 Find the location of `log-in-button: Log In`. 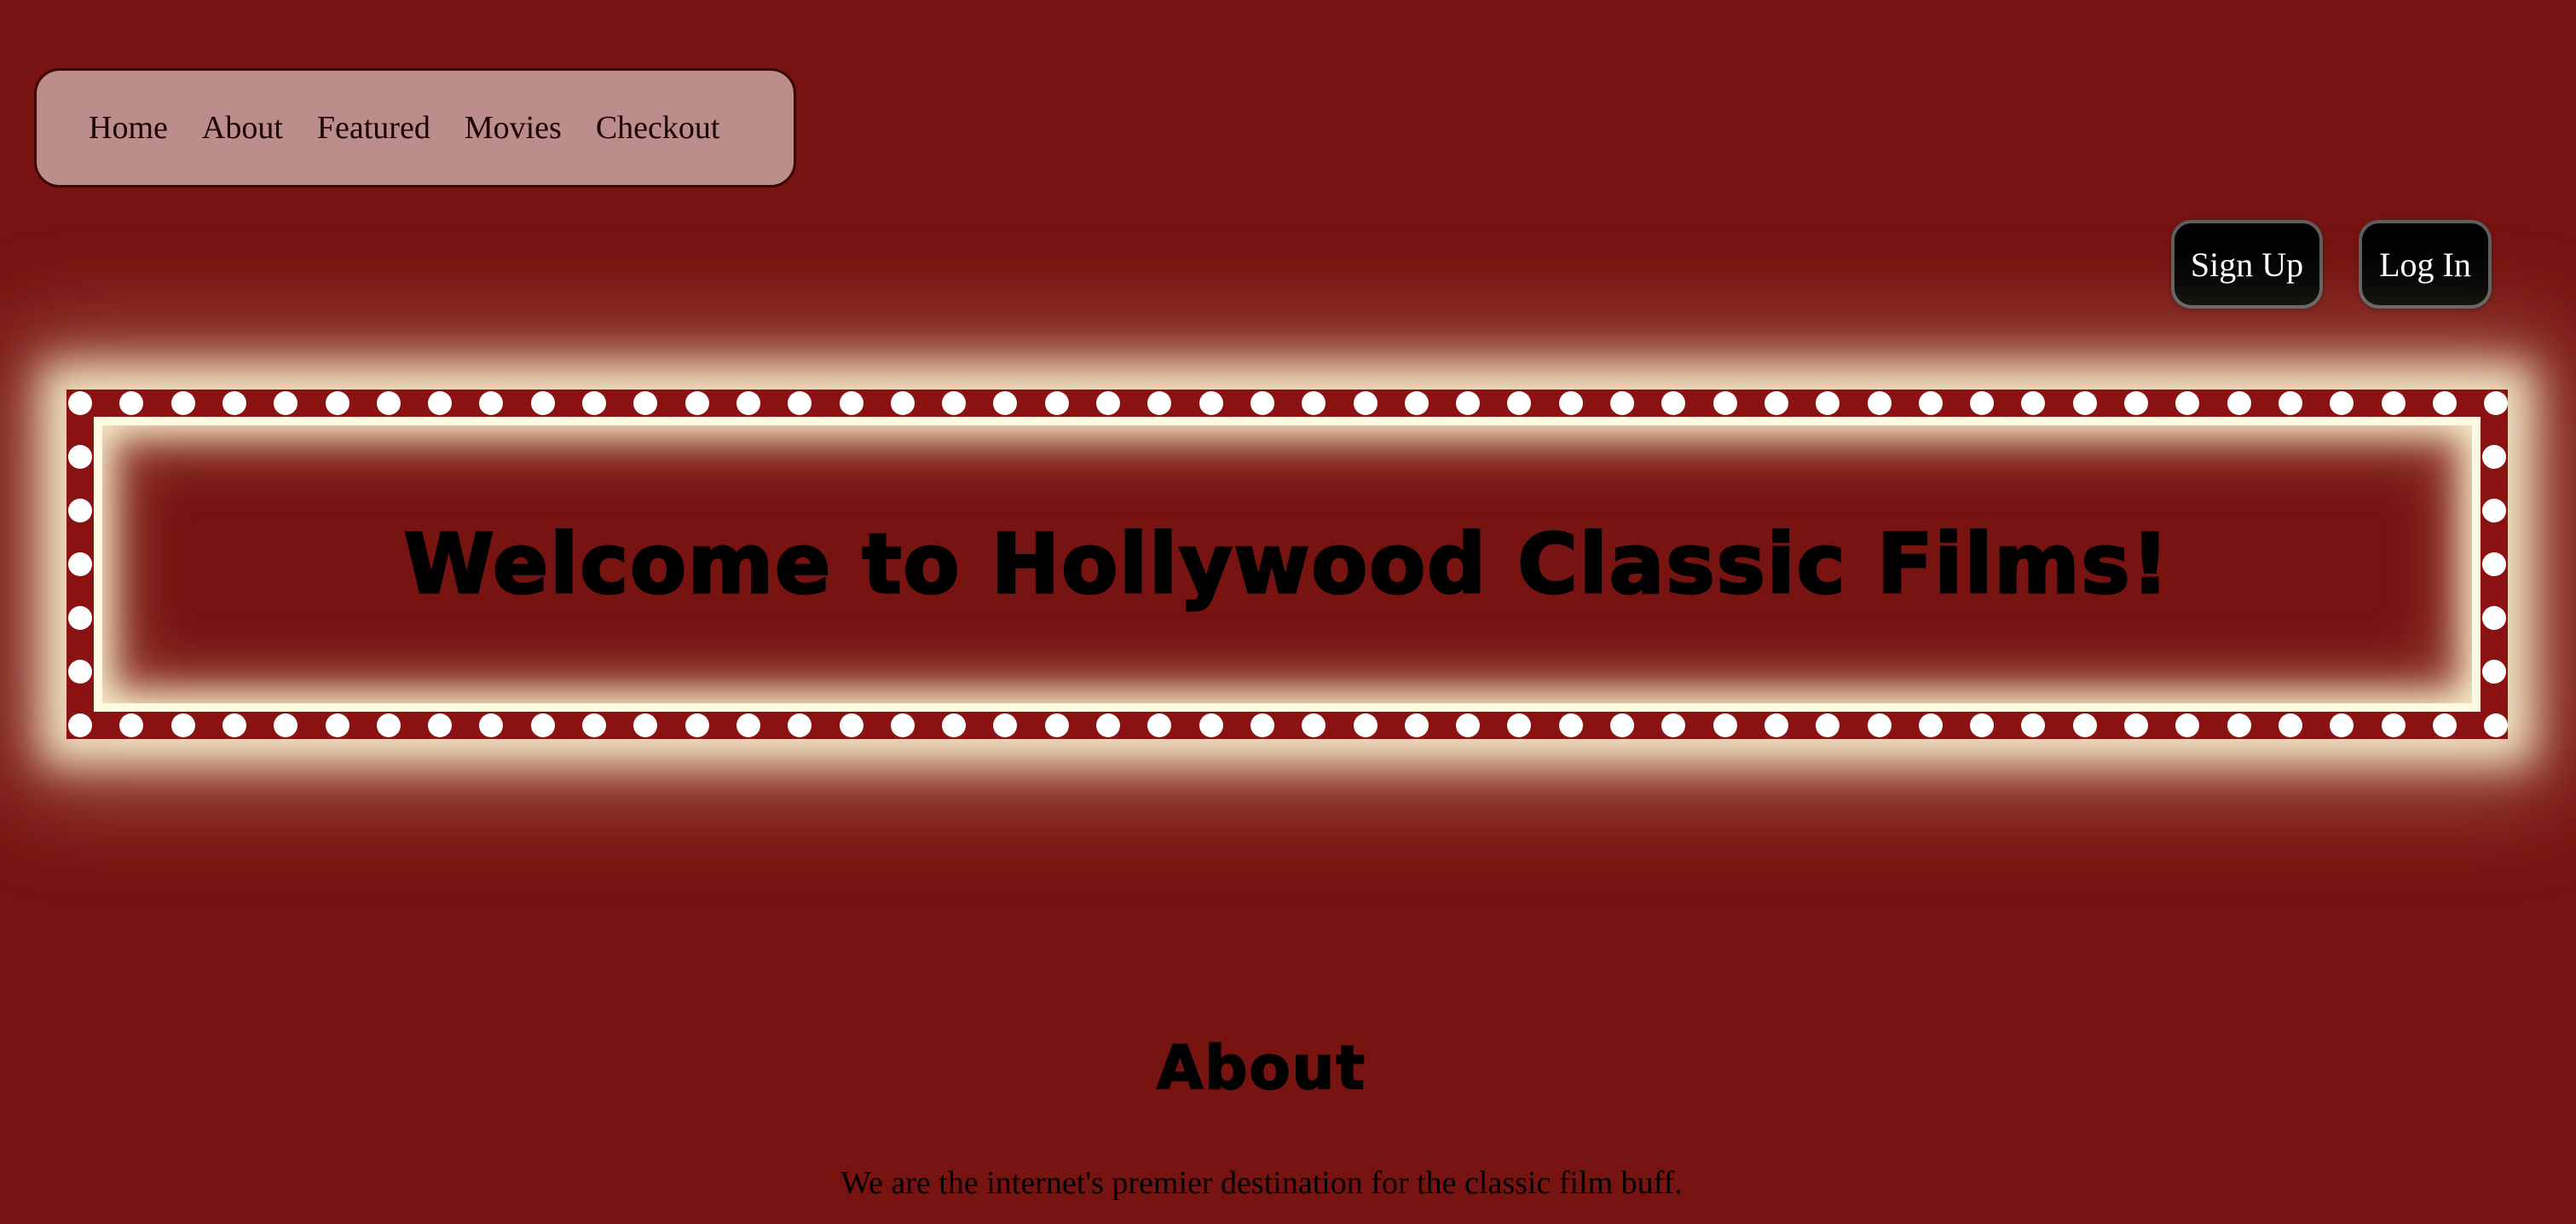

log-in-button: Log In is located at coordinates (2425, 264).